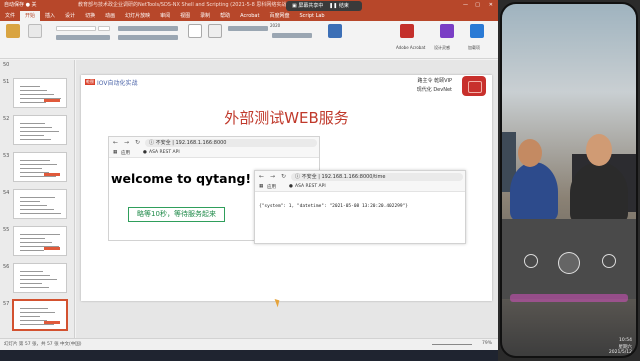 This screenshot has width=640, height=361. What do you see at coordinates (104, 28) in the screenshot?
I see `font-size-box` at bounding box center [104, 28].